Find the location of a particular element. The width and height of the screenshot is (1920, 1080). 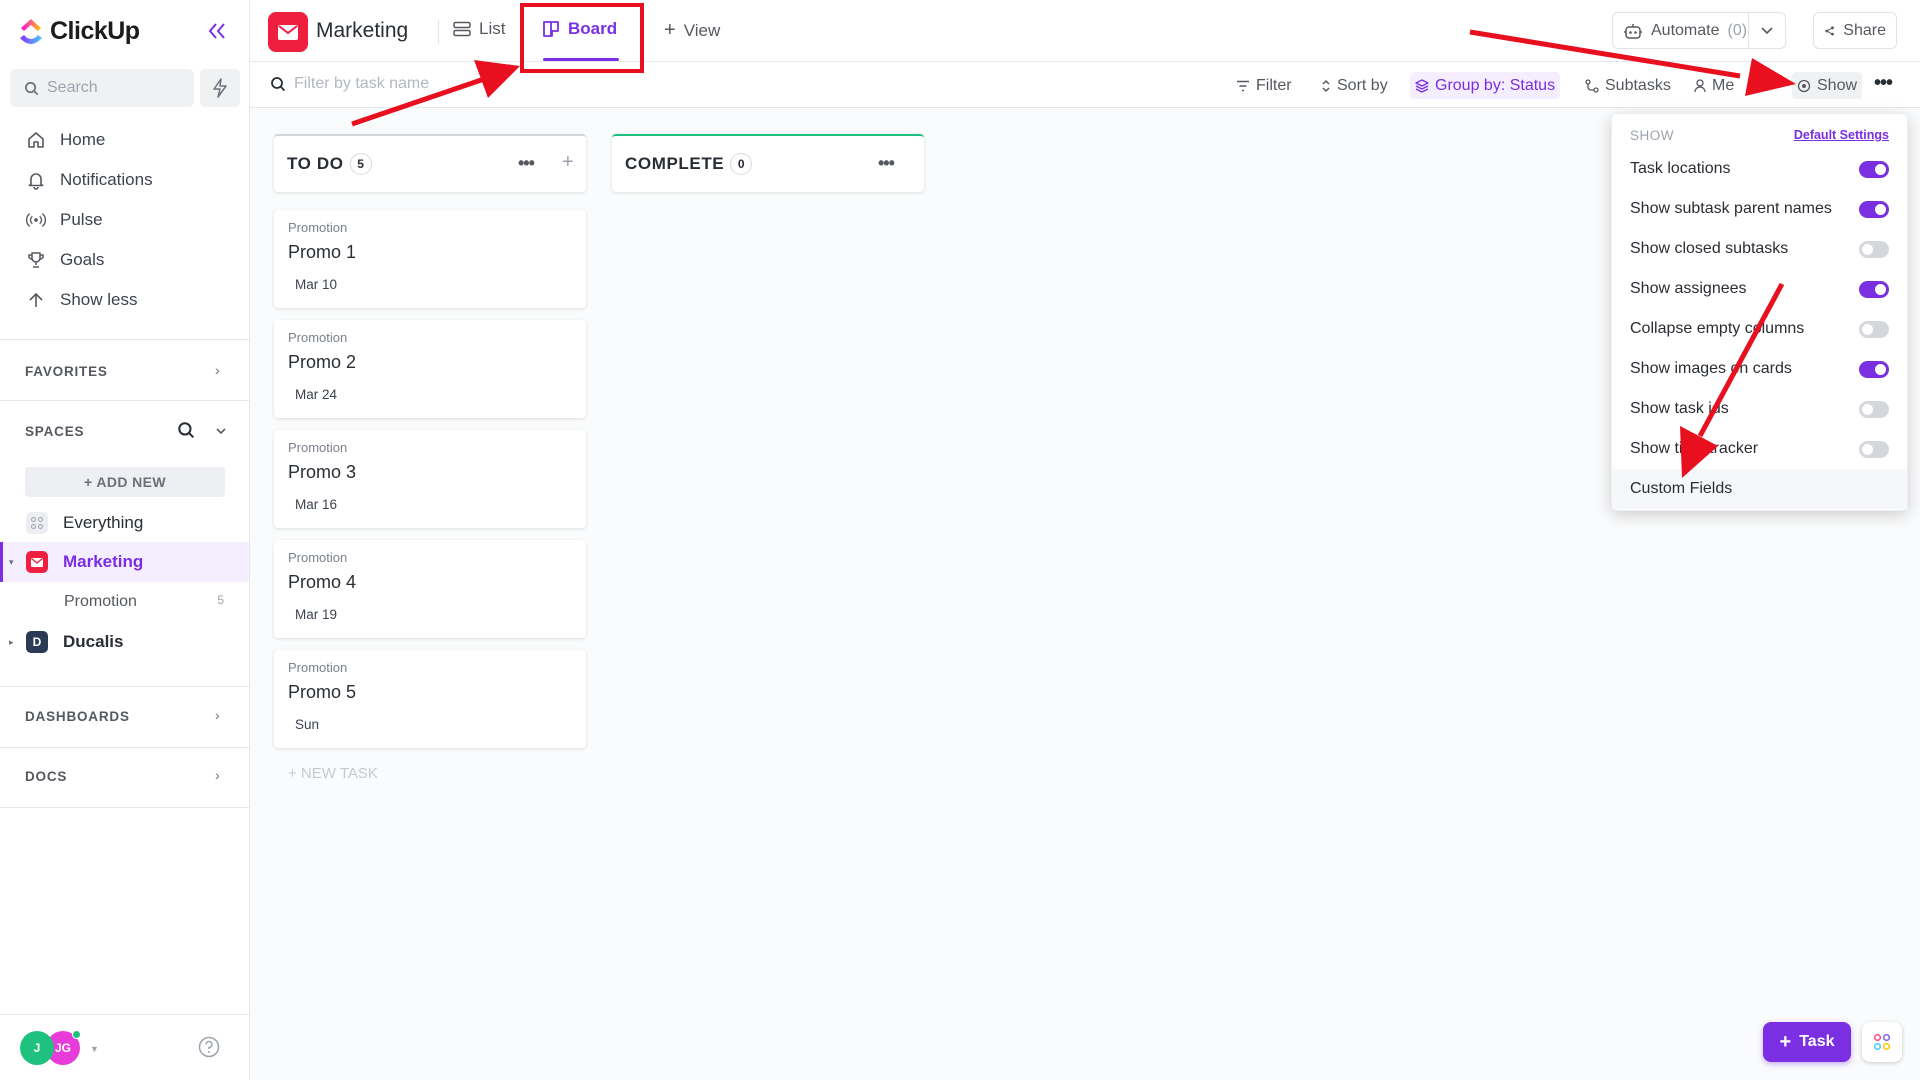

task-due-date: Mar 16 is located at coordinates (316, 504).